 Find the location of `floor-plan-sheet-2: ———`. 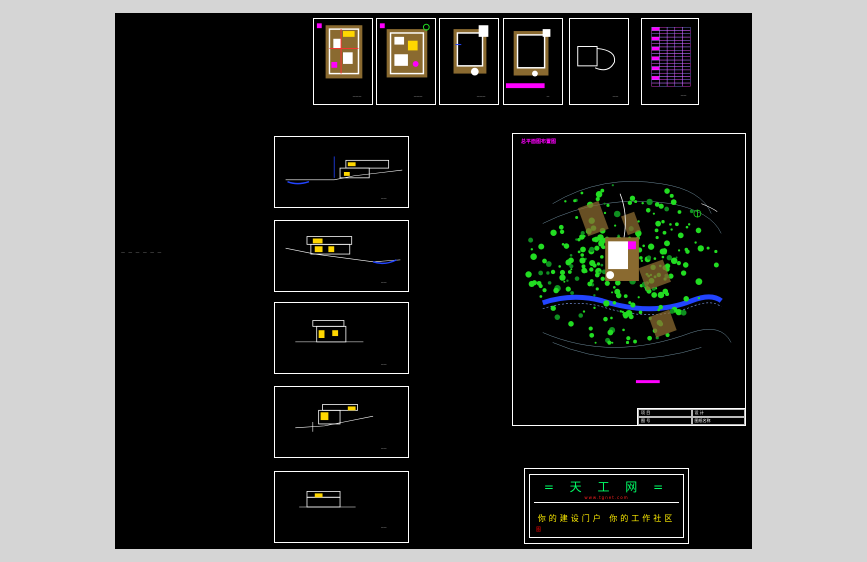

floor-plan-sheet-2: ——— is located at coordinates (406, 61).